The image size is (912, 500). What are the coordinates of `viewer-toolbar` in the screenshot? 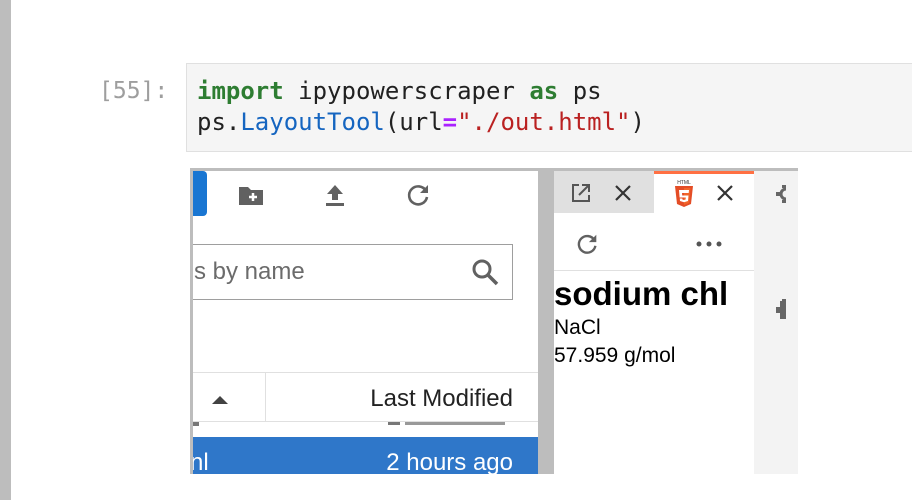 It's located at (654, 243).